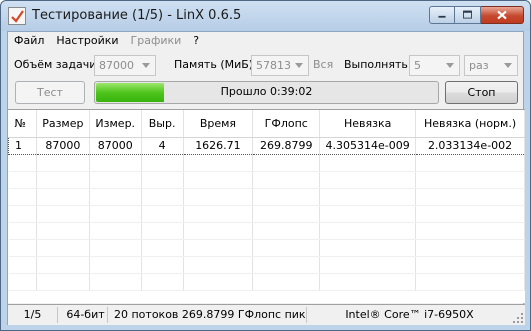  Describe the element at coordinates (502, 15) in the screenshot. I see `close-button` at that location.